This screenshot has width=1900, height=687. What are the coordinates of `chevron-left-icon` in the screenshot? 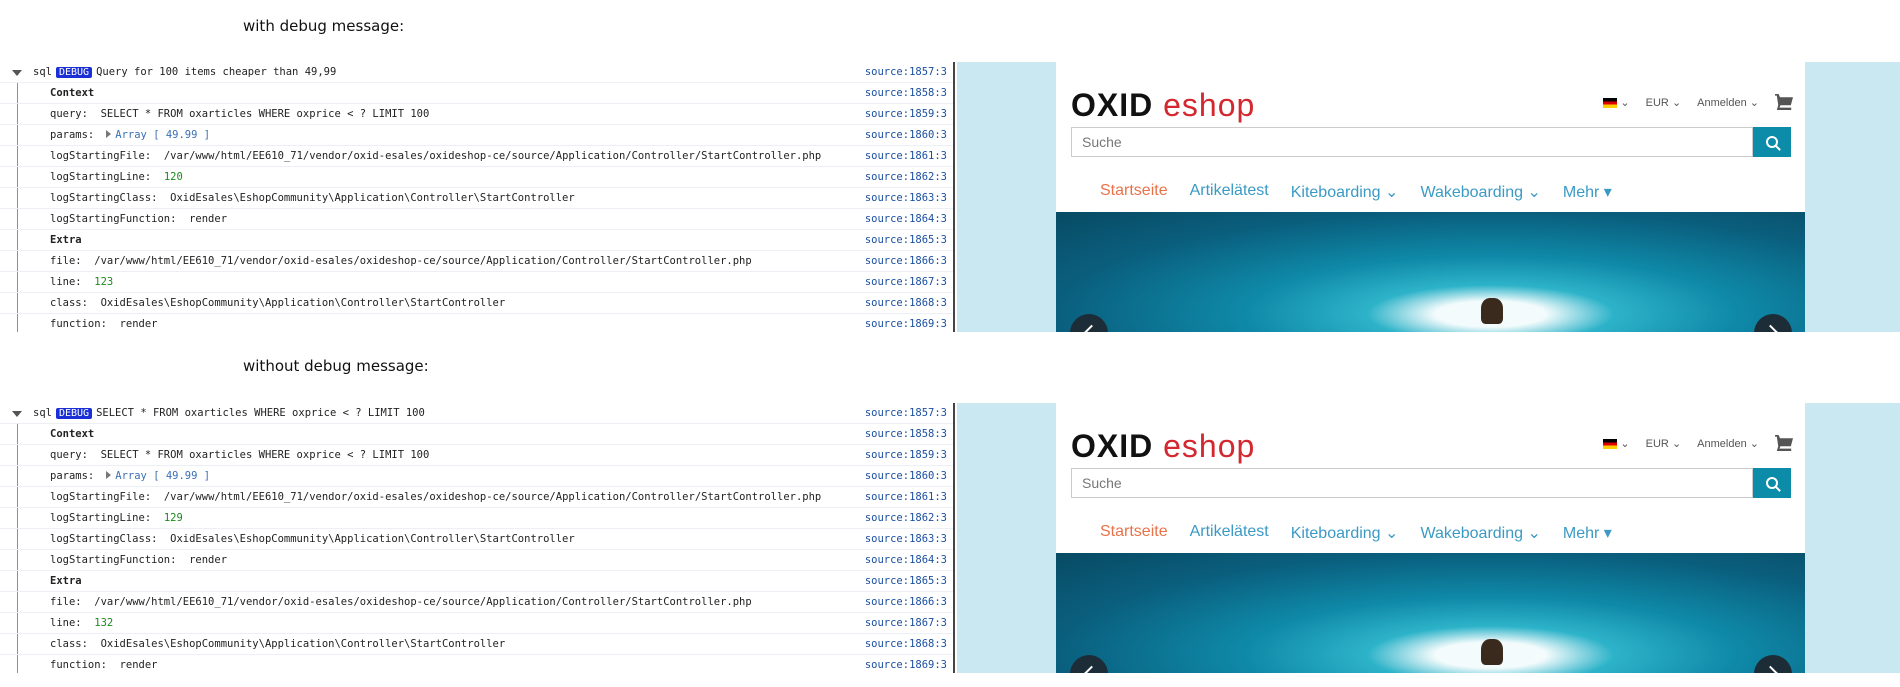 It's located at (1091, 328).